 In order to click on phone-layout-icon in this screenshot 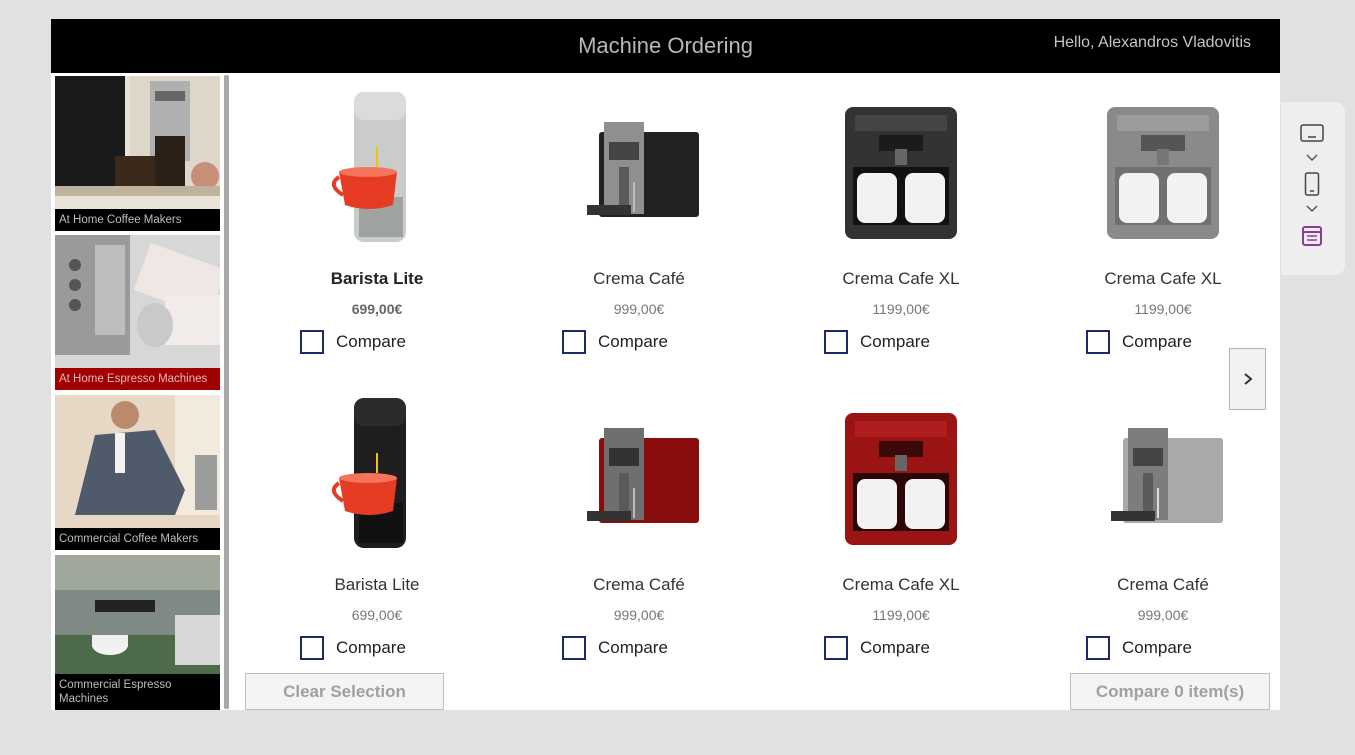, I will do `click(1312, 184)`.